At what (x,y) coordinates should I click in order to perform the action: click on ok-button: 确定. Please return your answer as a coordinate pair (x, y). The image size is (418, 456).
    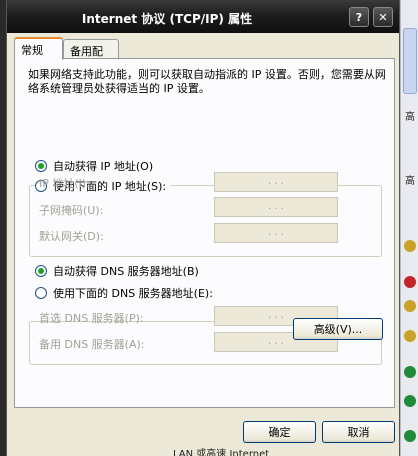
    Looking at the image, I should click on (279, 432).